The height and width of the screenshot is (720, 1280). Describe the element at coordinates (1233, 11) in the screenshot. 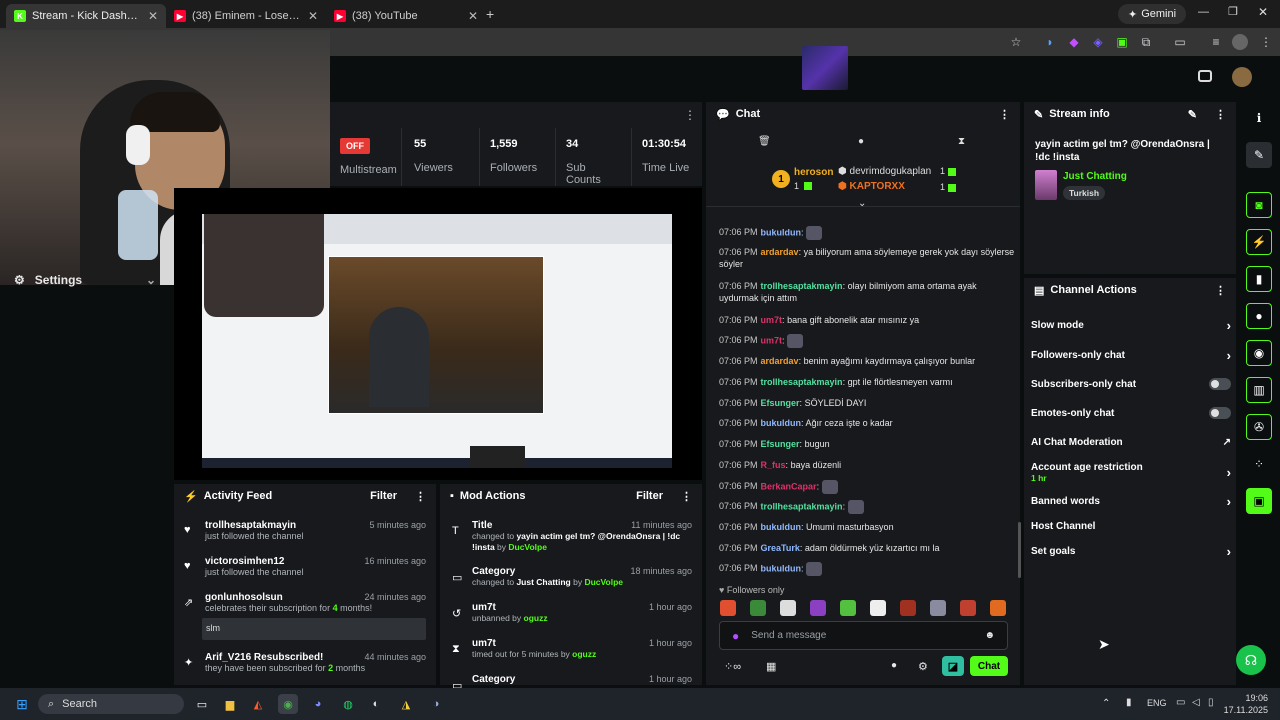

I see `restore-button: ❐` at that location.